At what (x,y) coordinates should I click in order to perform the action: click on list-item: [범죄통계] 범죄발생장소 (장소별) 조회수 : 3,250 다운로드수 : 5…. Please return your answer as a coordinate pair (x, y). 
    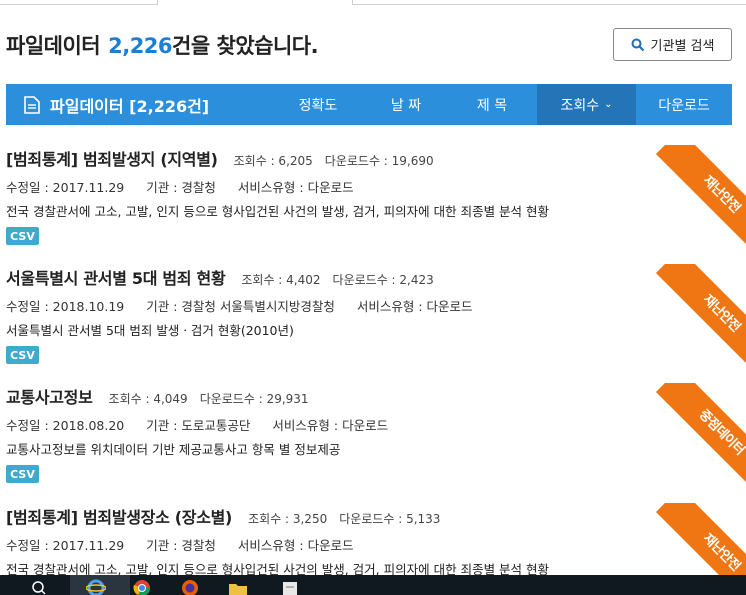
    Looking at the image, I should click on (376, 540).